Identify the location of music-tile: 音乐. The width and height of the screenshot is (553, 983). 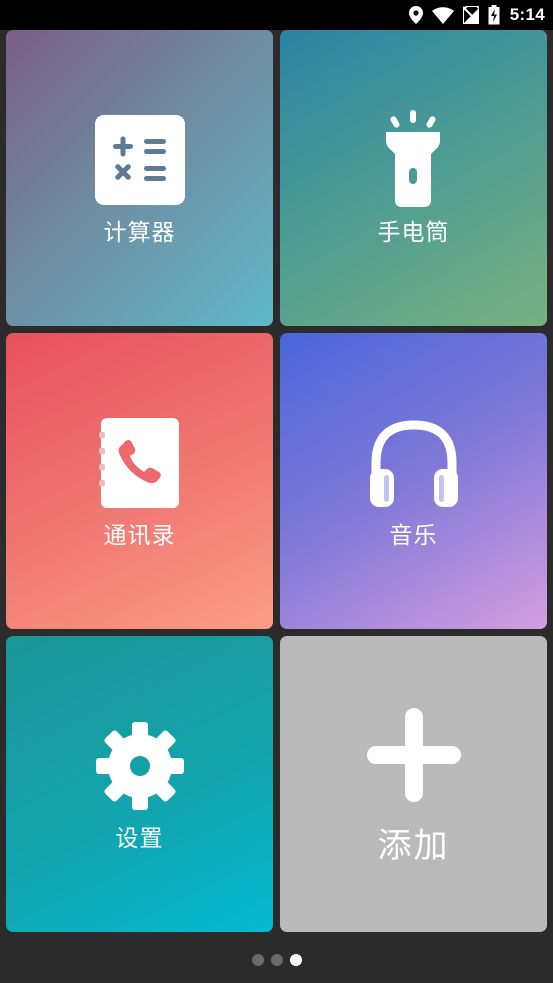
(413, 481).